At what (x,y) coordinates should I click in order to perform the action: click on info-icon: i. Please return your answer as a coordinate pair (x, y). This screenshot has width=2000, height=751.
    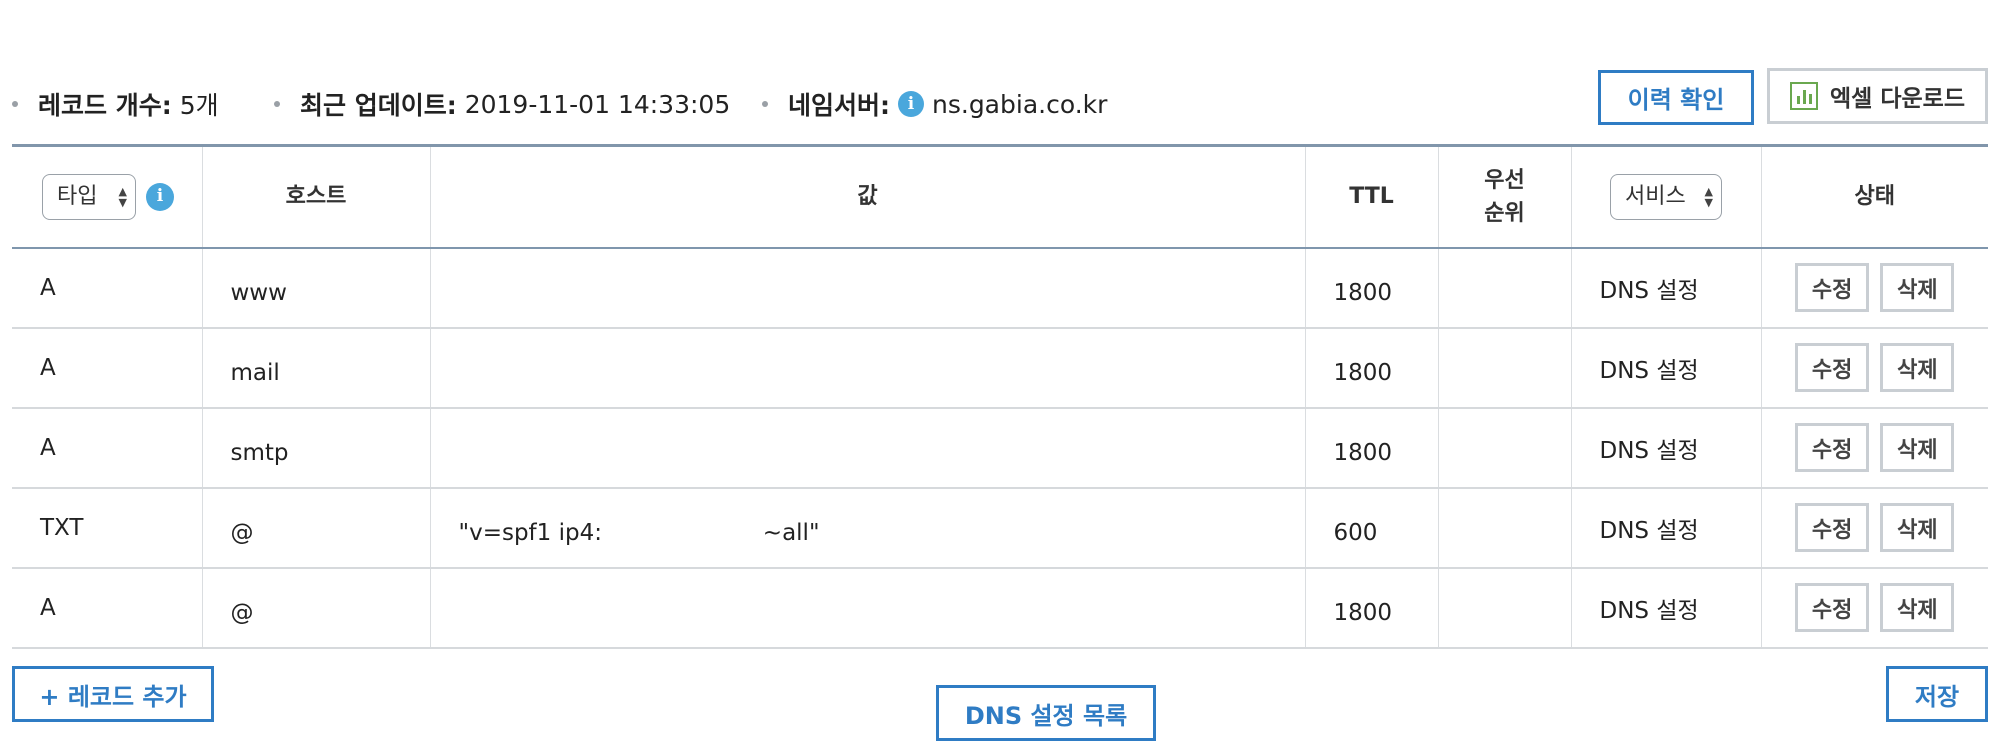
    Looking at the image, I should click on (911, 104).